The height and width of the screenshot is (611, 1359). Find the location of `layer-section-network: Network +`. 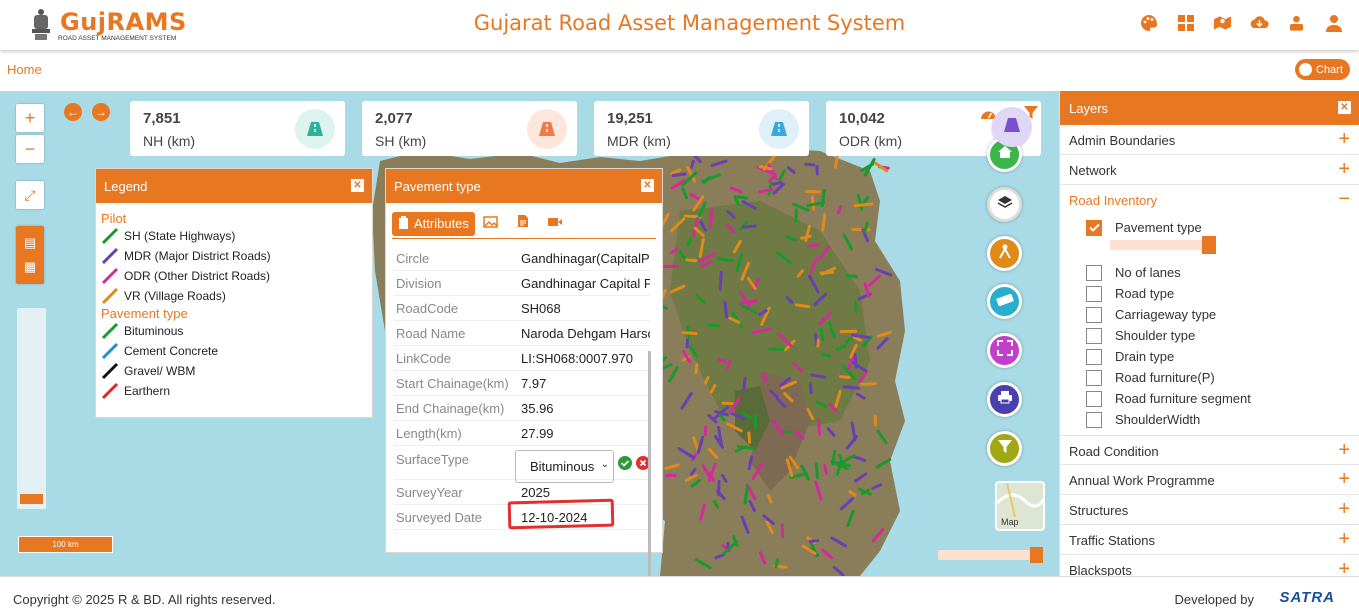

layer-section-network: Network + is located at coordinates (1209, 170).